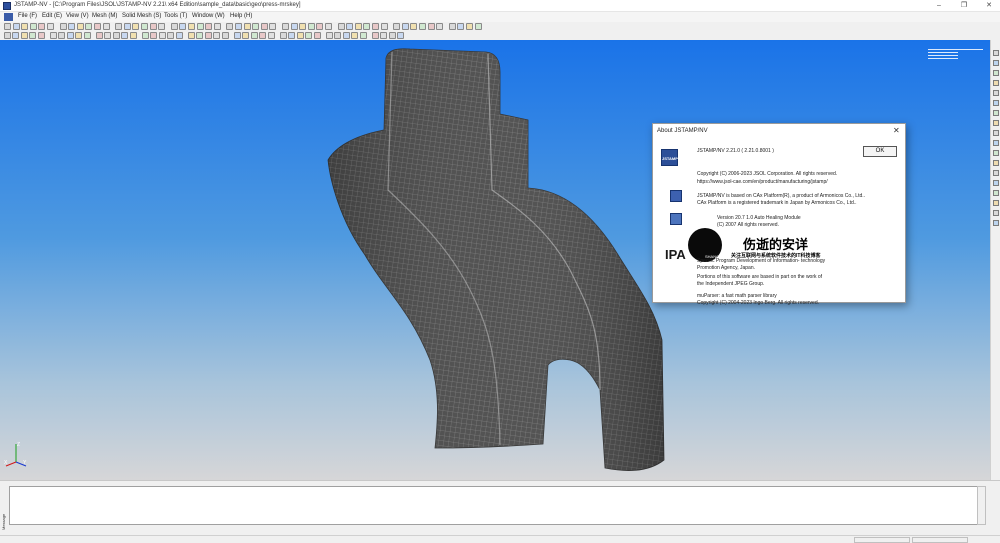  Describe the element at coordinates (989, 6) in the screenshot. I see `close-window-button: ✕` at that location.